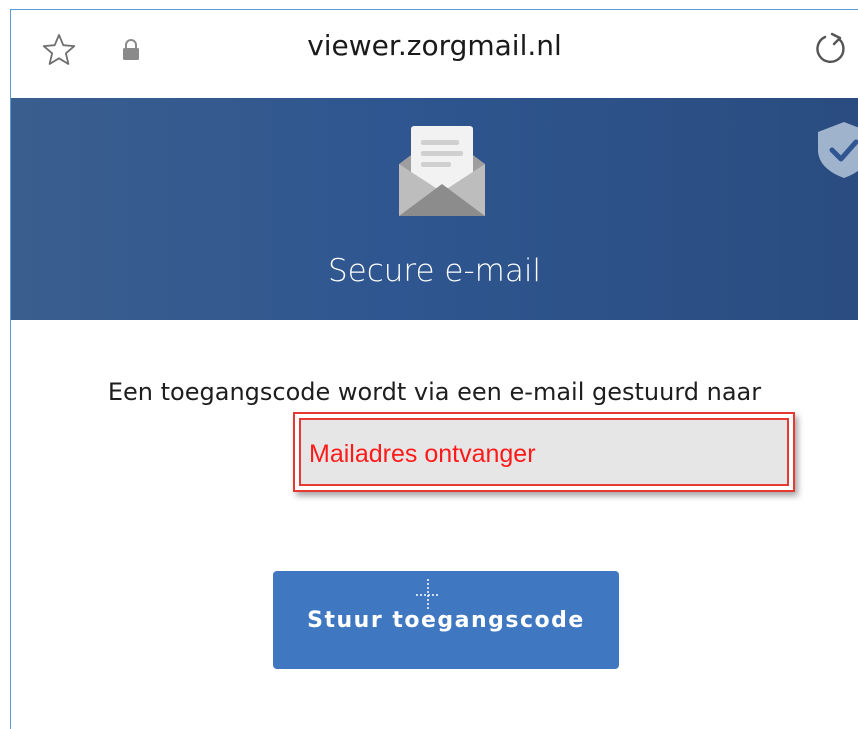  I want to click on shield-check-icon, so click(838, 150).